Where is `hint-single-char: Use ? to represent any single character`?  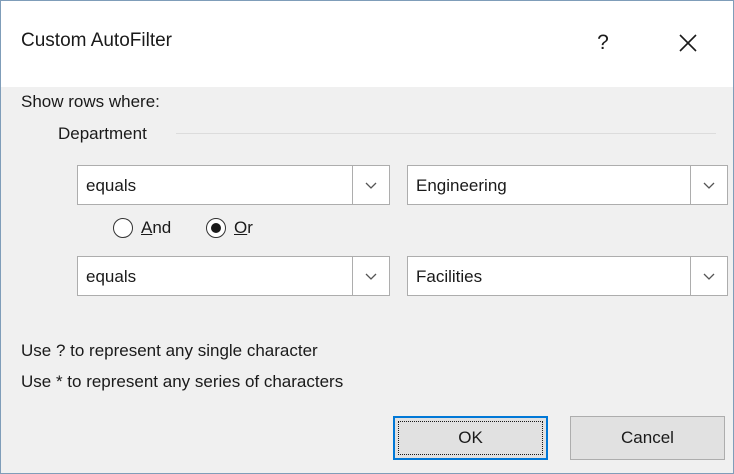
hint-single-char: Use ? to represent any single character is located at coordinates (169, 350).